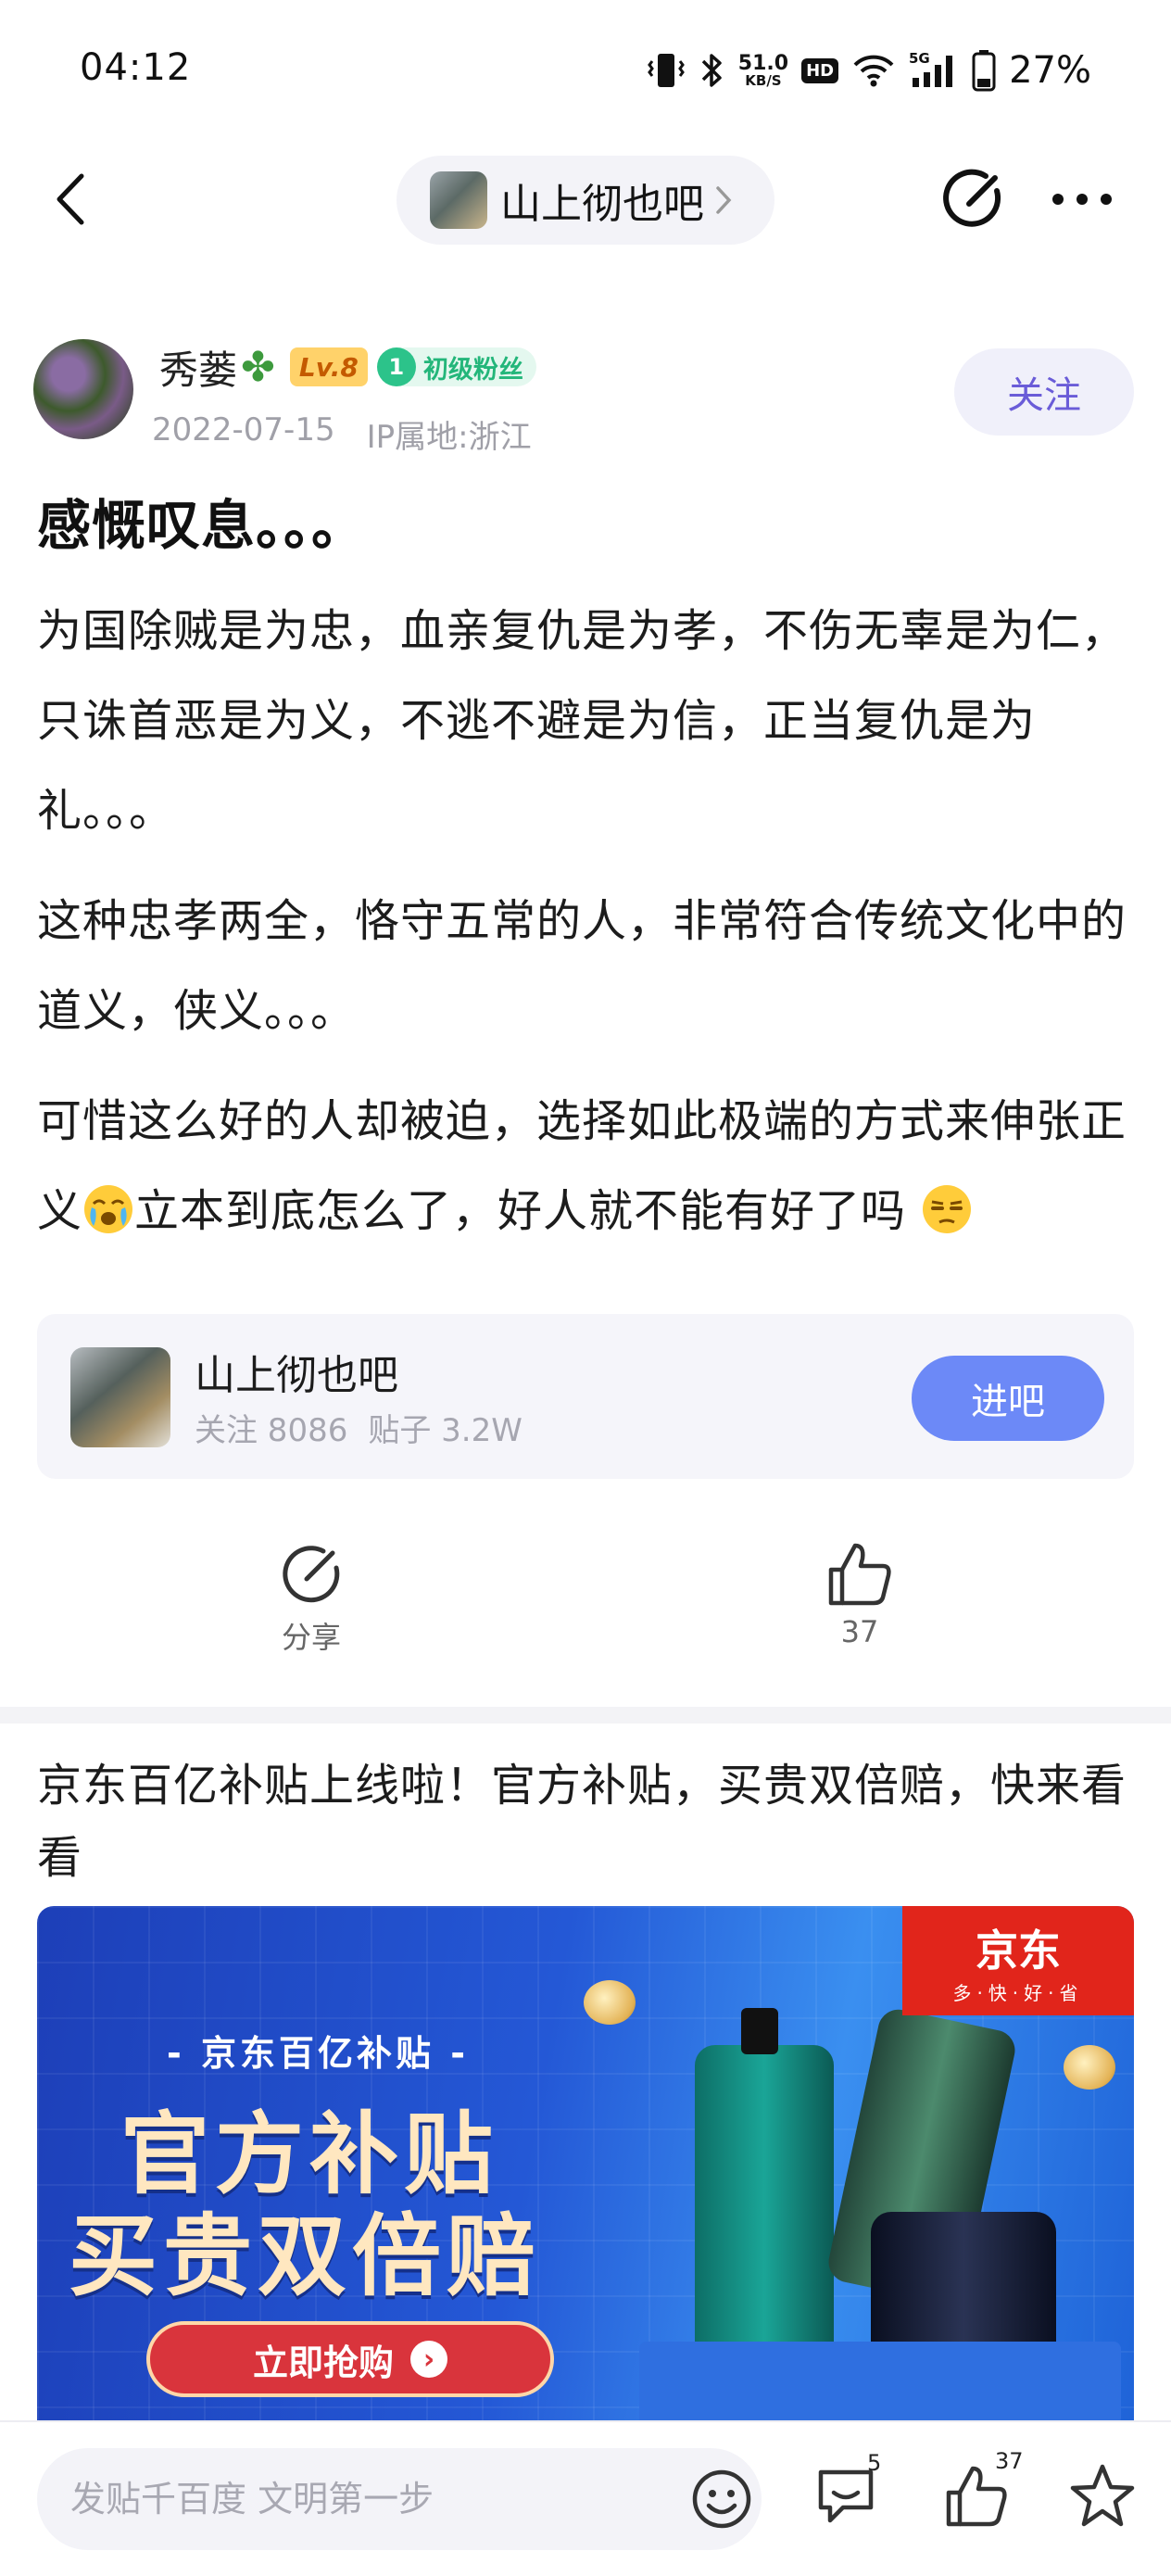 The image size is (1171, 2576). Describe the element at coordinates (880, 2384) in the screenshot. I see `product-pedestal` at that location.